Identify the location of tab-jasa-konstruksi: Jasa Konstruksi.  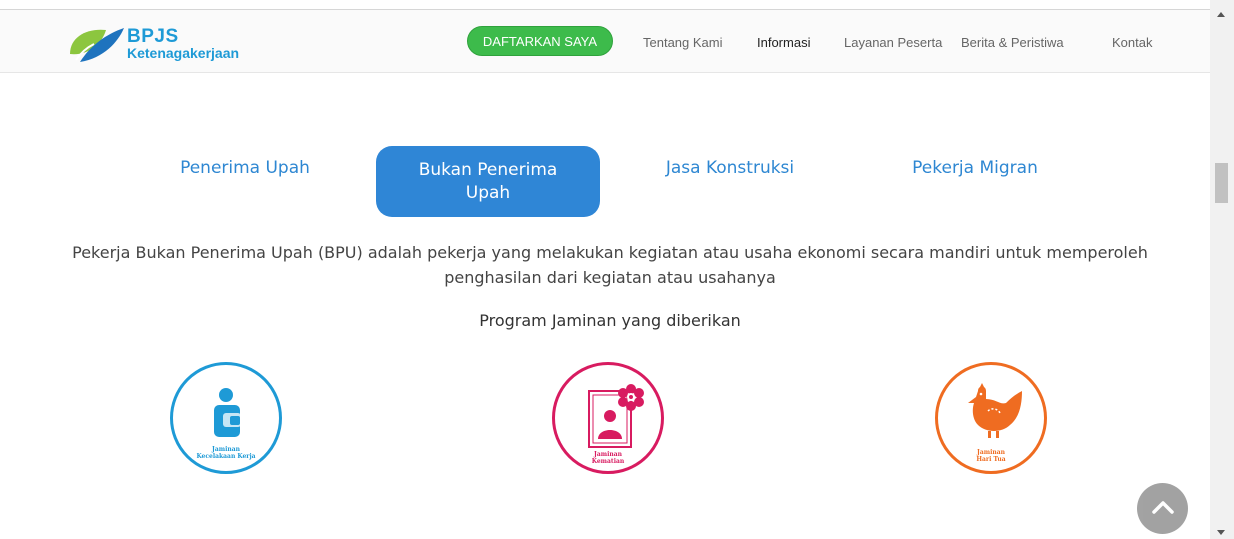
(730, 168).